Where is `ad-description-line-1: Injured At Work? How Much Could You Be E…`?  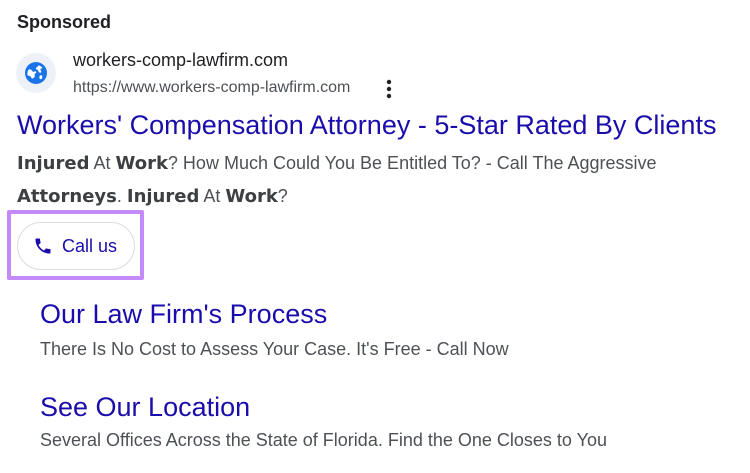 ad-description-line-1: Injured At Work? How Much Could You Be E… is located at coordinates (337, 163).